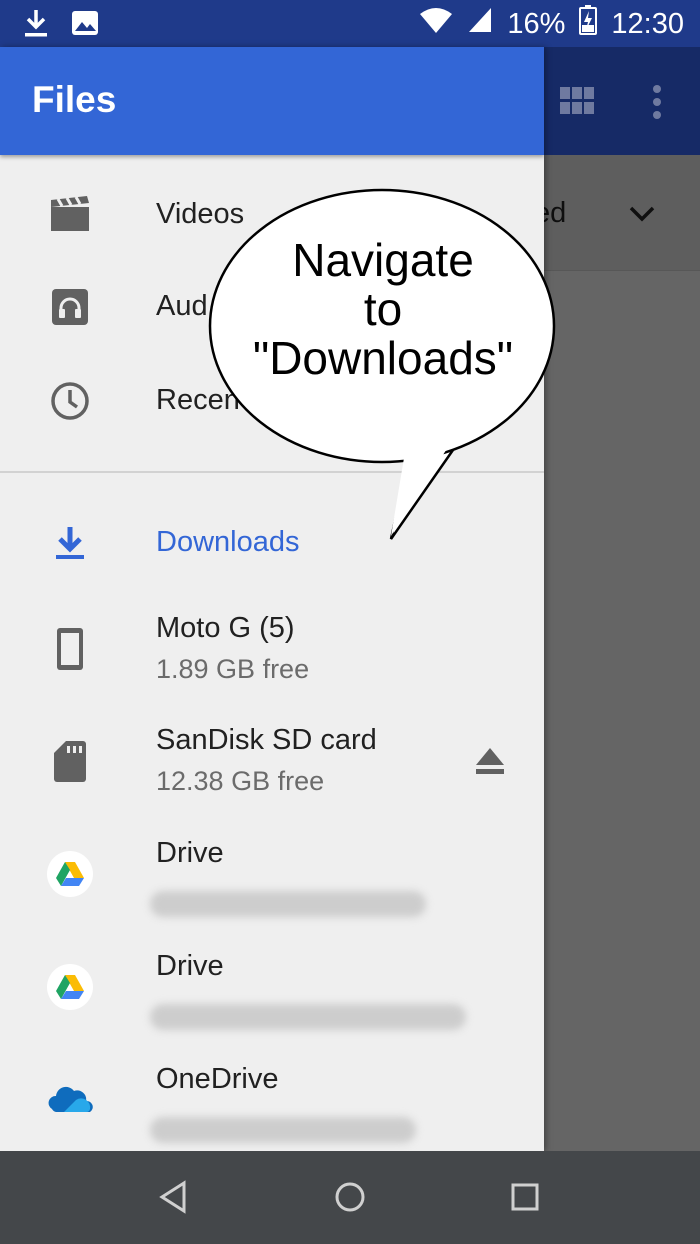 This screenshot has height=1244, width=700. I want to click on system-nav-bar, so click(350, 1197).